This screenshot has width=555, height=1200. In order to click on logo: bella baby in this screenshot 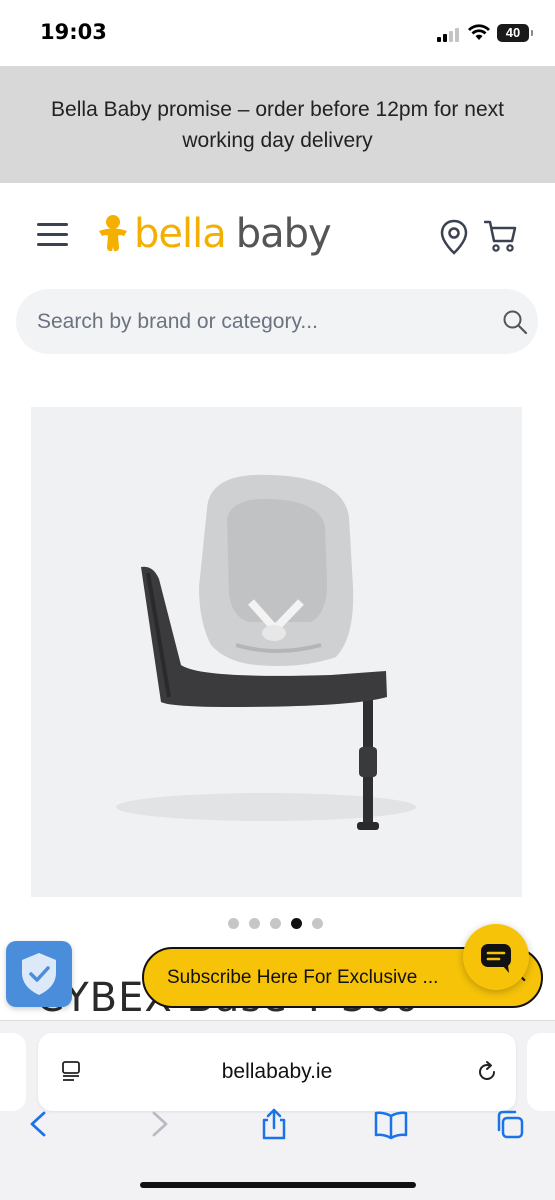, I will do `click(214, 234)`.